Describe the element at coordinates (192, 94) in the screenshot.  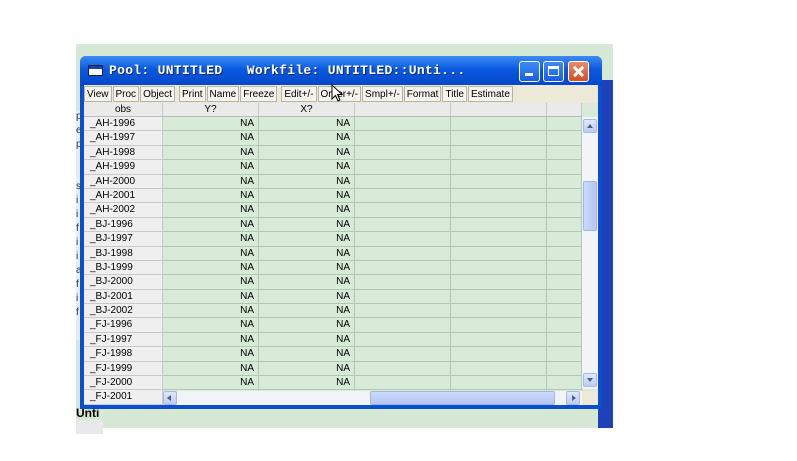
I see `toolbar-button-print: Print` at that location.